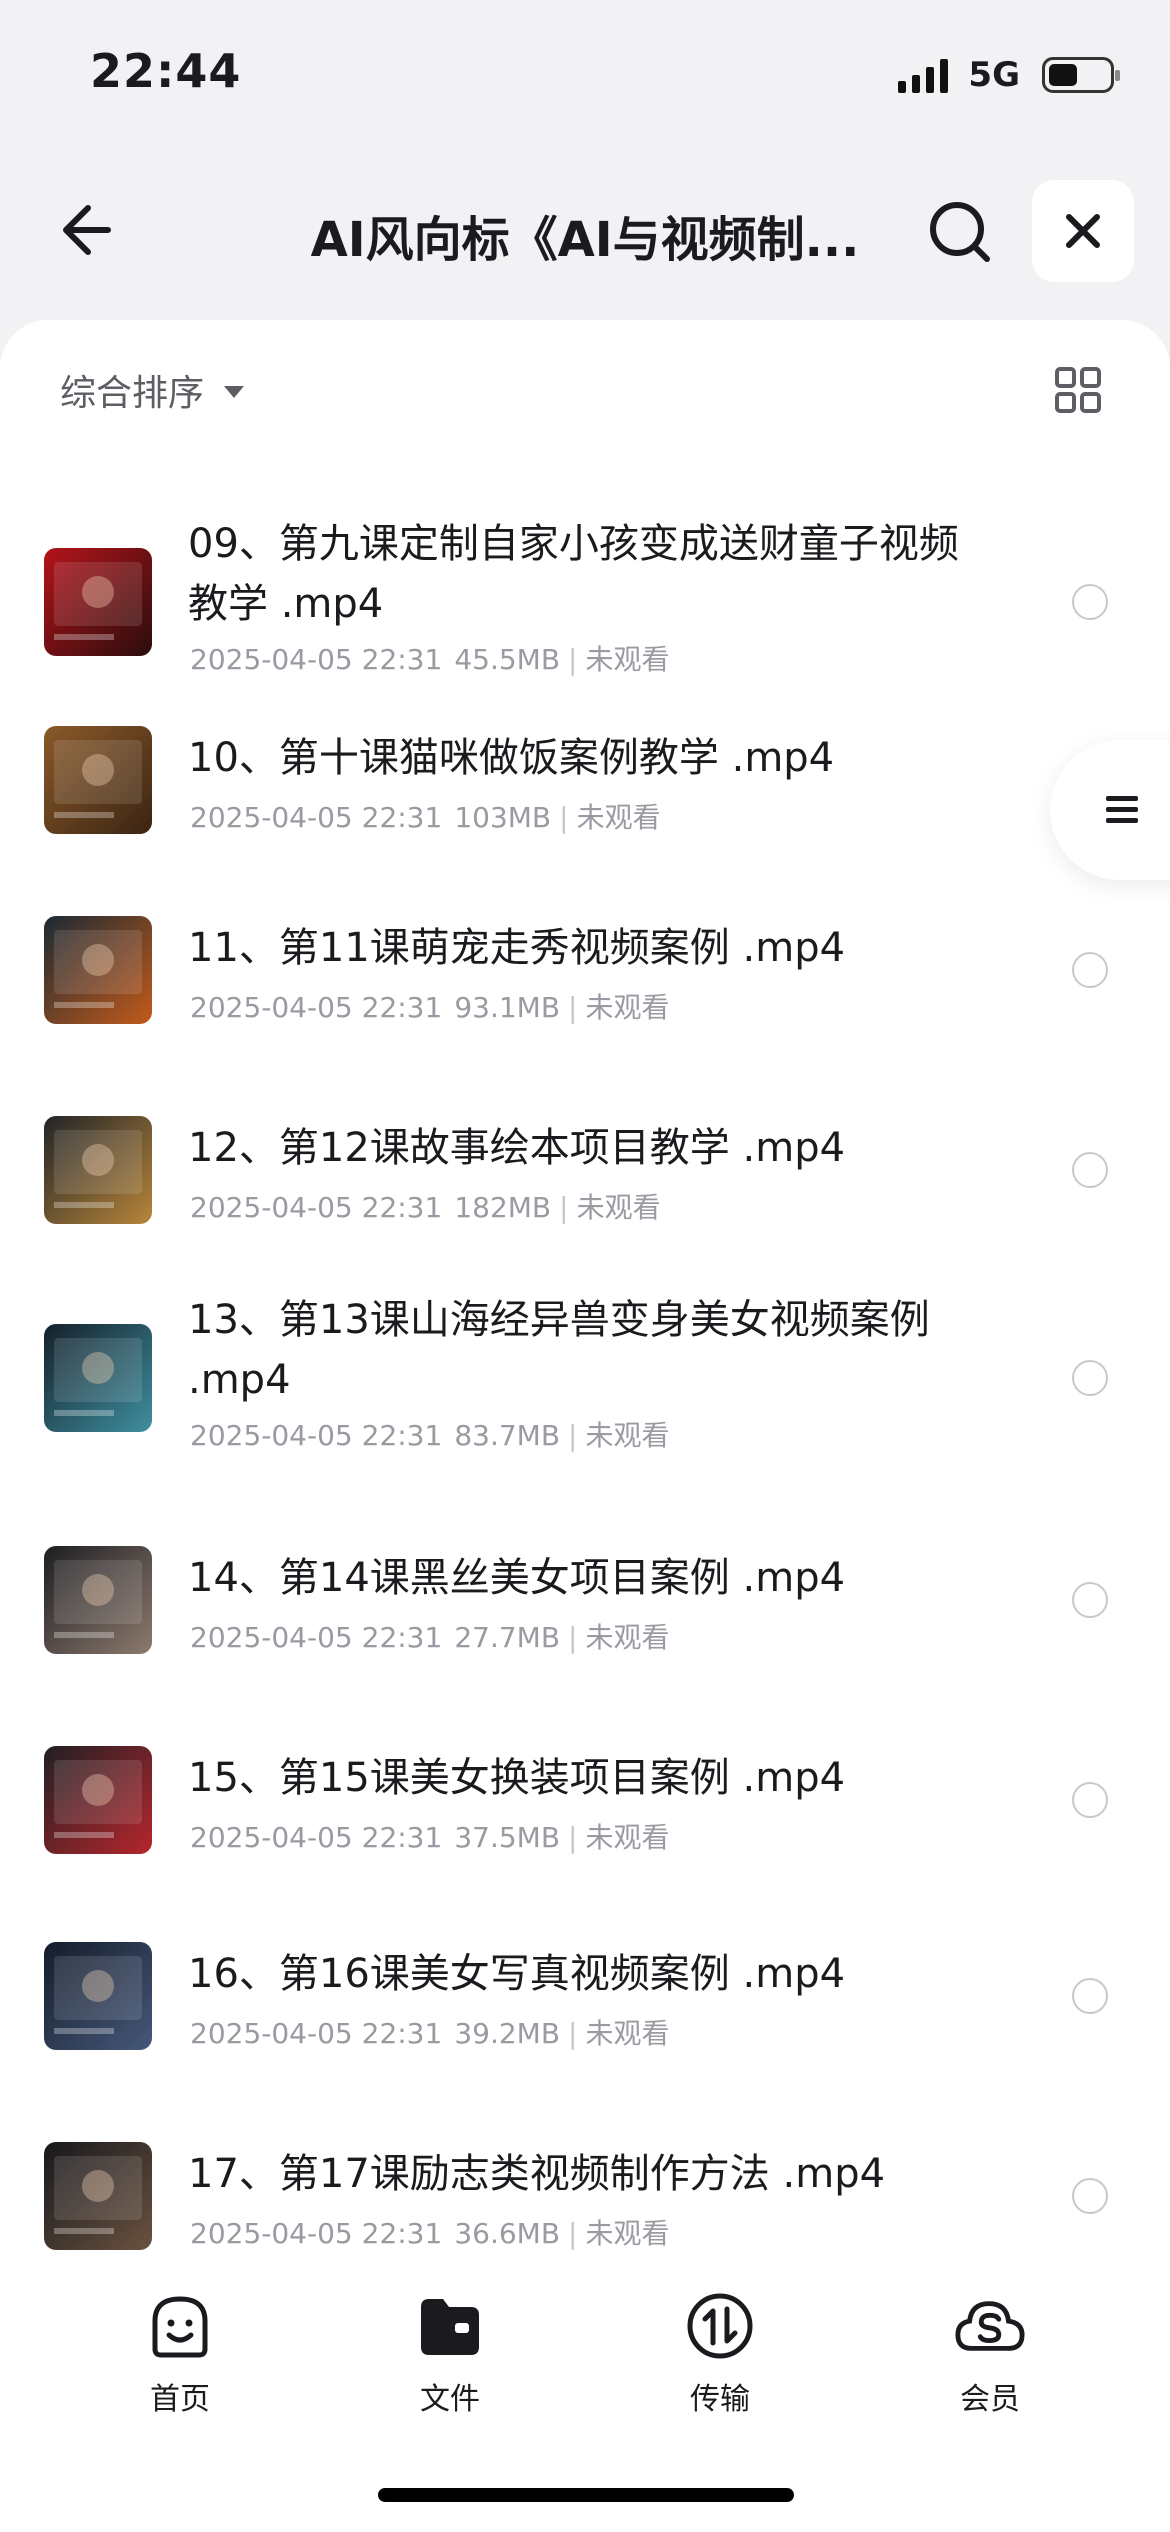  What do you see at coordinates (450, 2399) in the screenshot?
I see `tab-files-label: 文件` at bounding box center [450, 2399].